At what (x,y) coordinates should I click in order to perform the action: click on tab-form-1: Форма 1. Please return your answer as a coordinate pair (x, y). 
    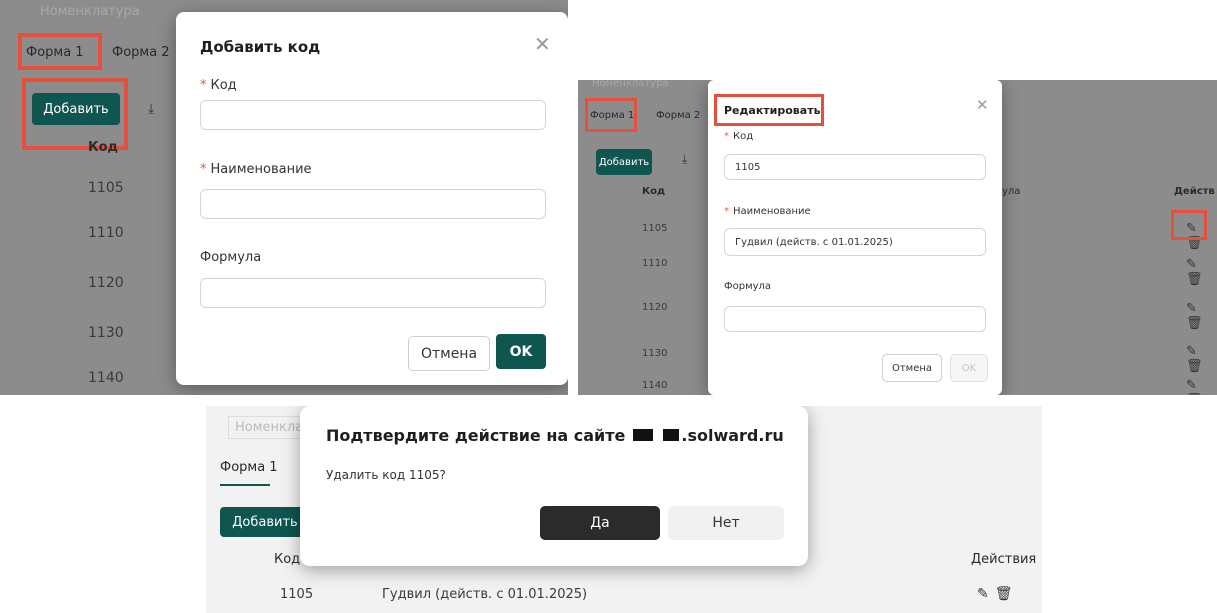
    Looking at the image, I should click on (249, 467).